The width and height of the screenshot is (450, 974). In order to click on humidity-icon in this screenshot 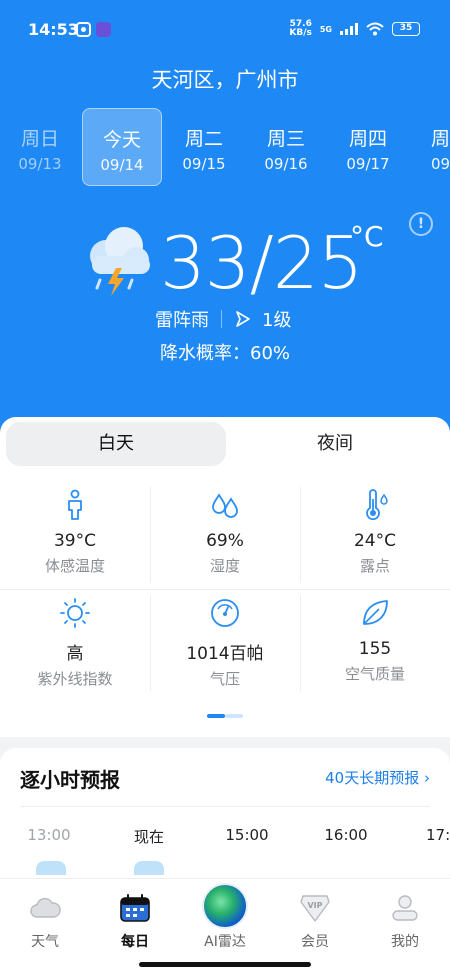, I will do `click(225, 505)`.